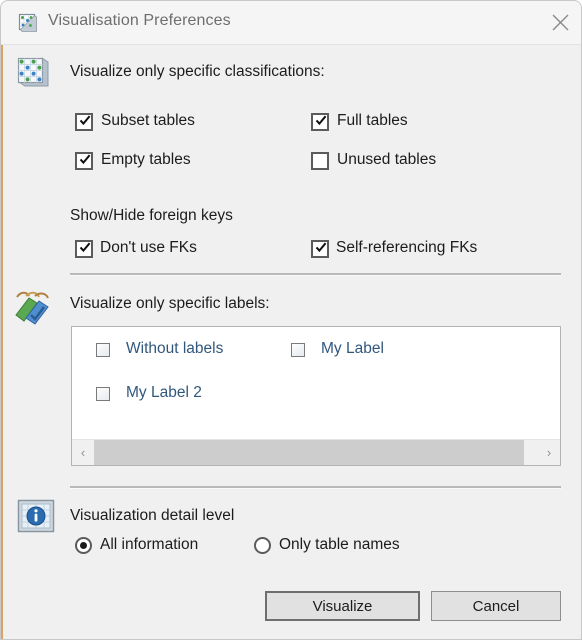  I want to click on label-unused-tables: Unused tables, so click(386, 160).